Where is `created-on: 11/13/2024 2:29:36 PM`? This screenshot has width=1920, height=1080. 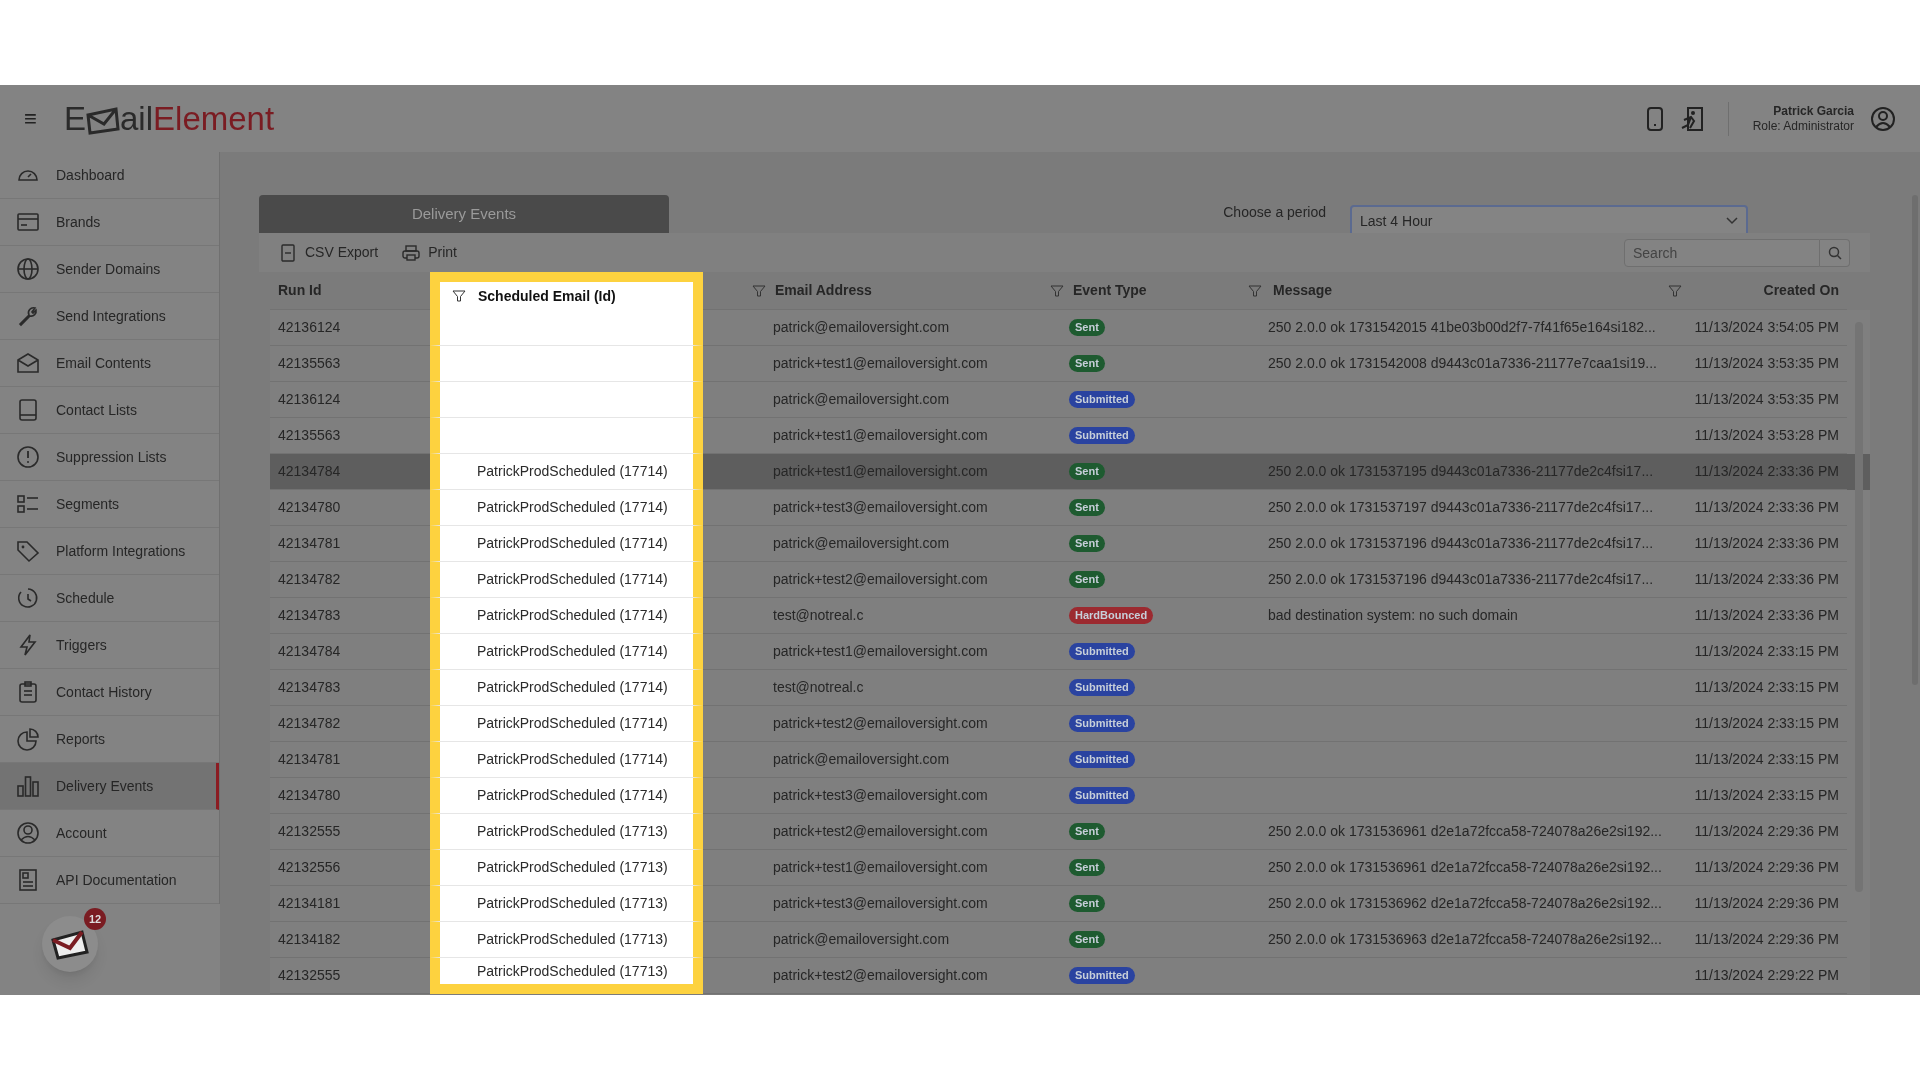
created-on: 11/13/2024 2:29:36 PM is located at coordinates (1766, 939).